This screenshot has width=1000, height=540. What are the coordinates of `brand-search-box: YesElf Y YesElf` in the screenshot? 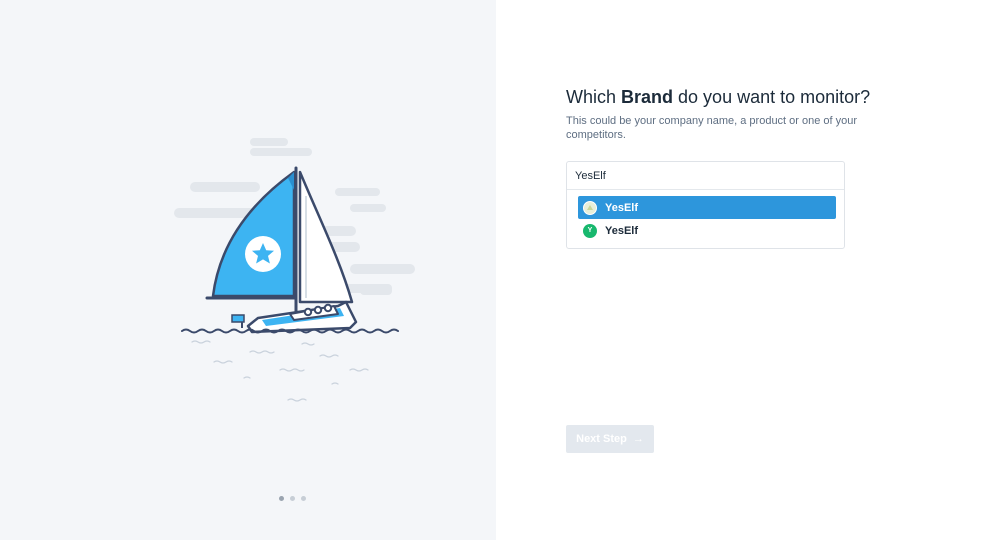 It's located at (705, 205).